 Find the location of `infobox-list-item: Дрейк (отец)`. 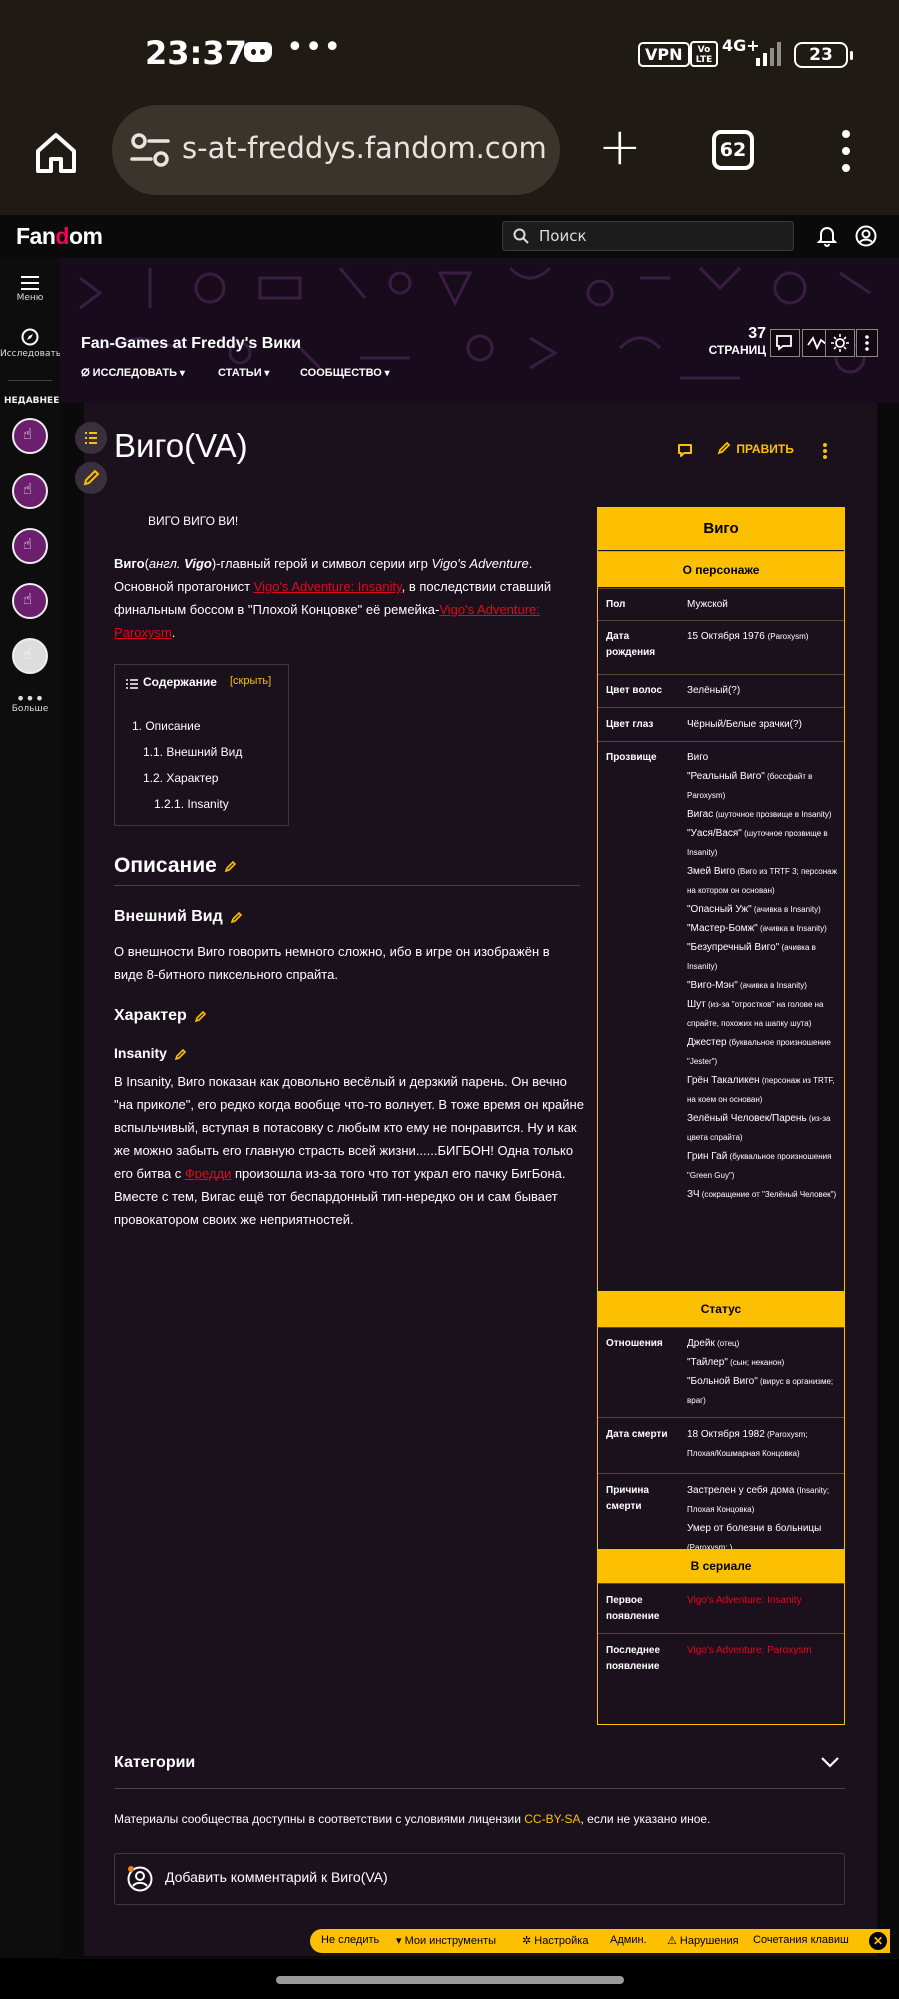

infobox-list-item: Дрейк (отец) is located at coordinates (713, 1343).